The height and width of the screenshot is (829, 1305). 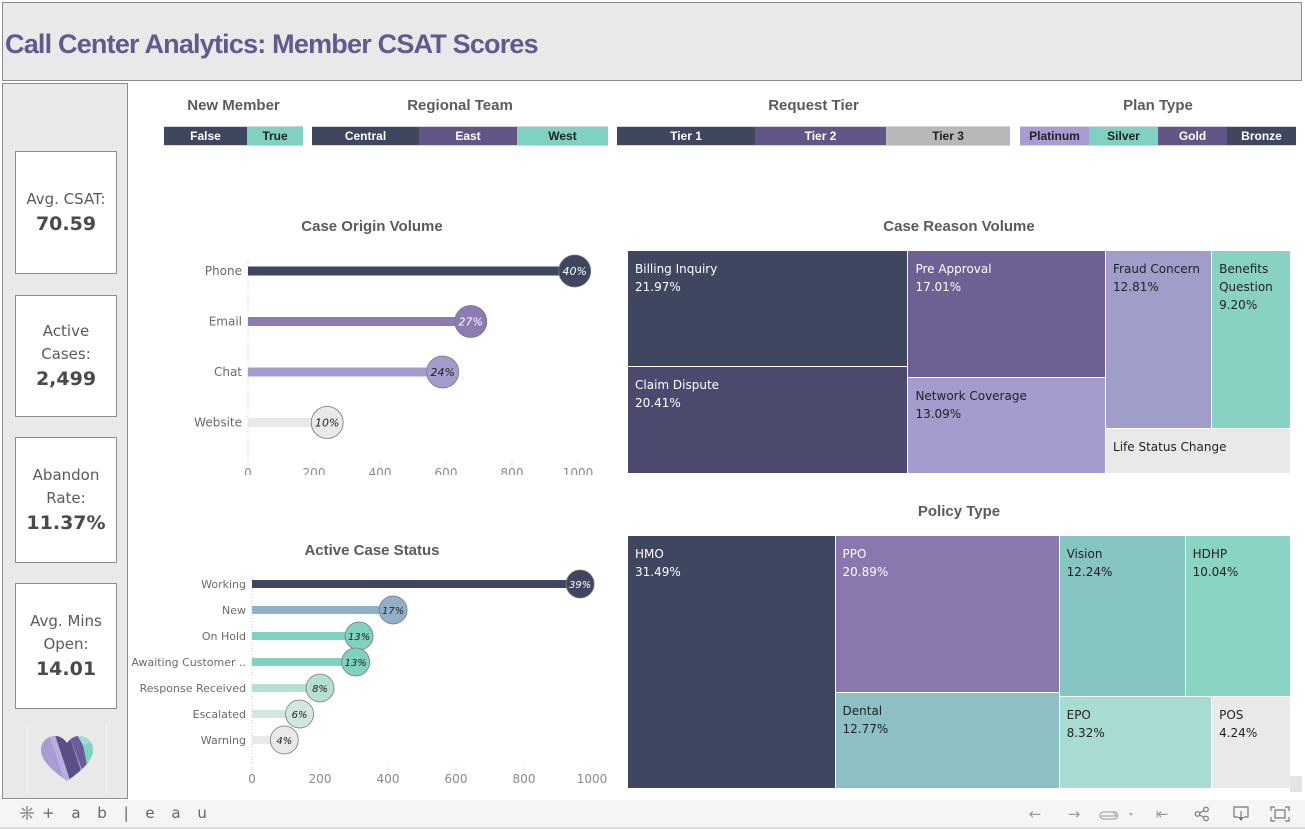 I want to click on x-tick-label: 400, so click(x=380, y=470).